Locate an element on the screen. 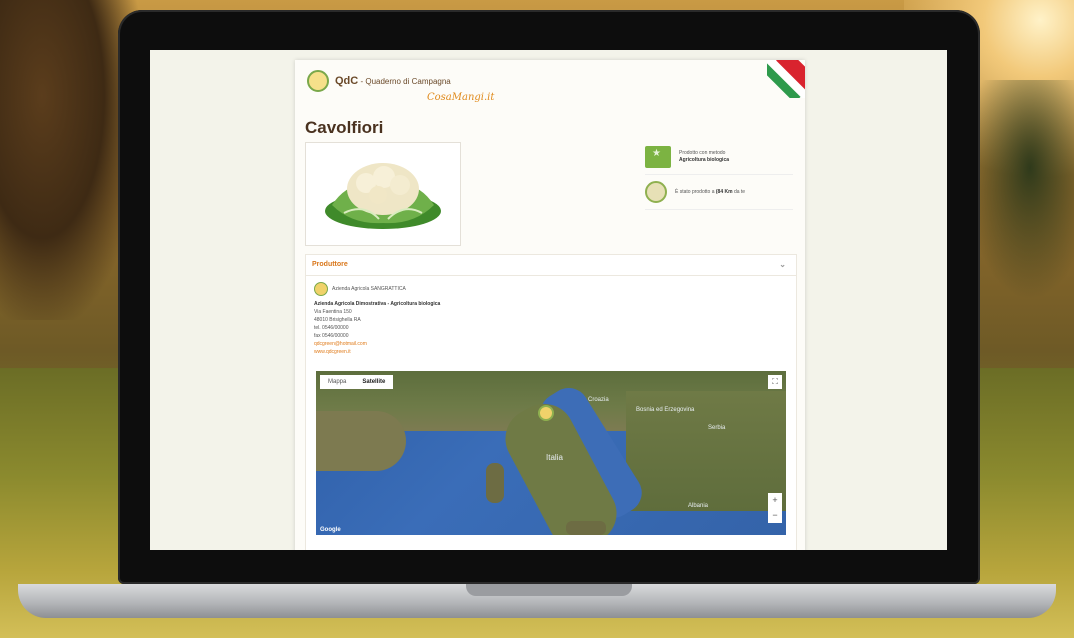 The height and width of the screenshot is (638, 1074). background-tree-right is located at coordinates (1019, 190).